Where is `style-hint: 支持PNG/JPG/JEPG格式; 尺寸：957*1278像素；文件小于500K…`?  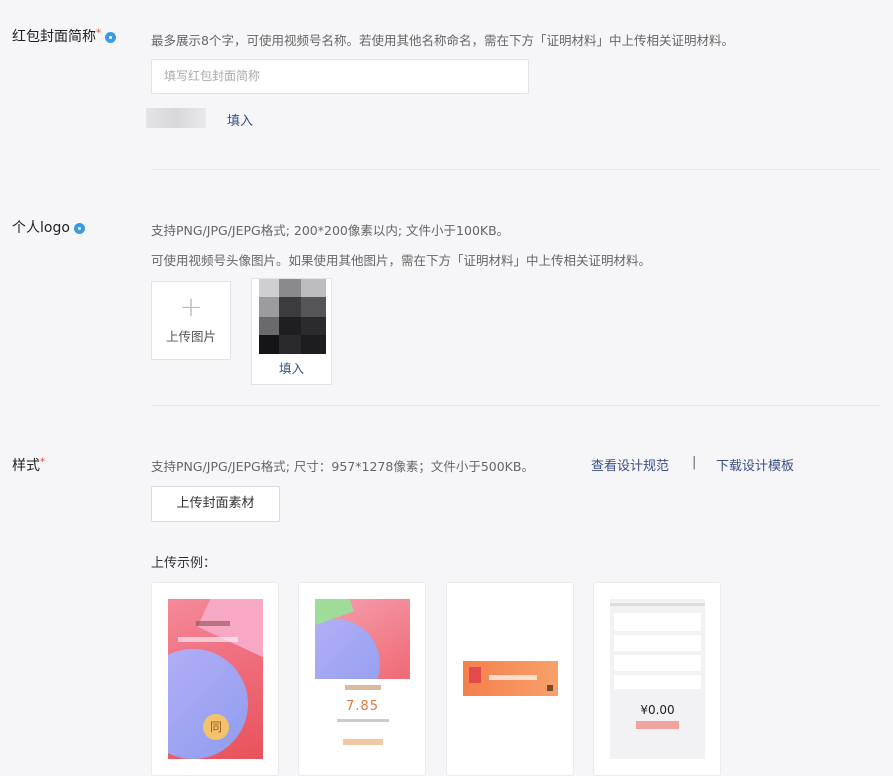
style-hint: 支持PNG/JPG/JEPG格式; 尺寸：957*1278像素；文件小于500K… is located at coordinates (342, 466).